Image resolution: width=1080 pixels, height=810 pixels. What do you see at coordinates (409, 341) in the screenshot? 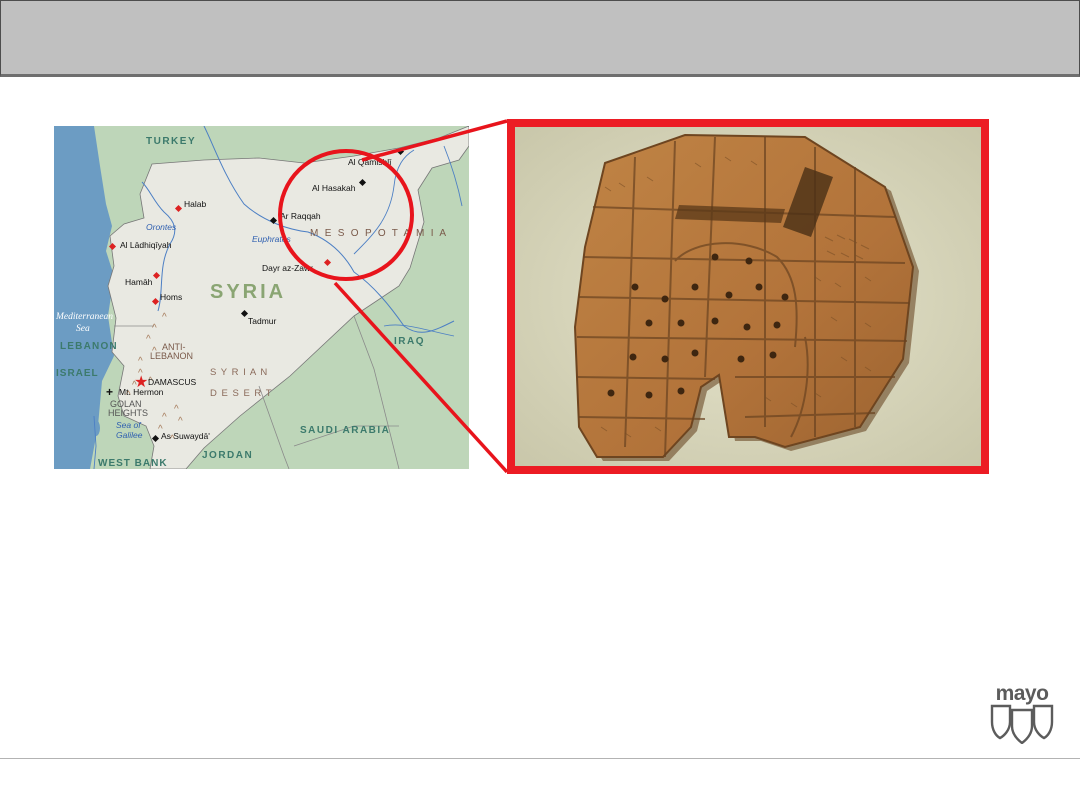
I see `label-iraq: IRAQ` at bounding box center [409, 341].